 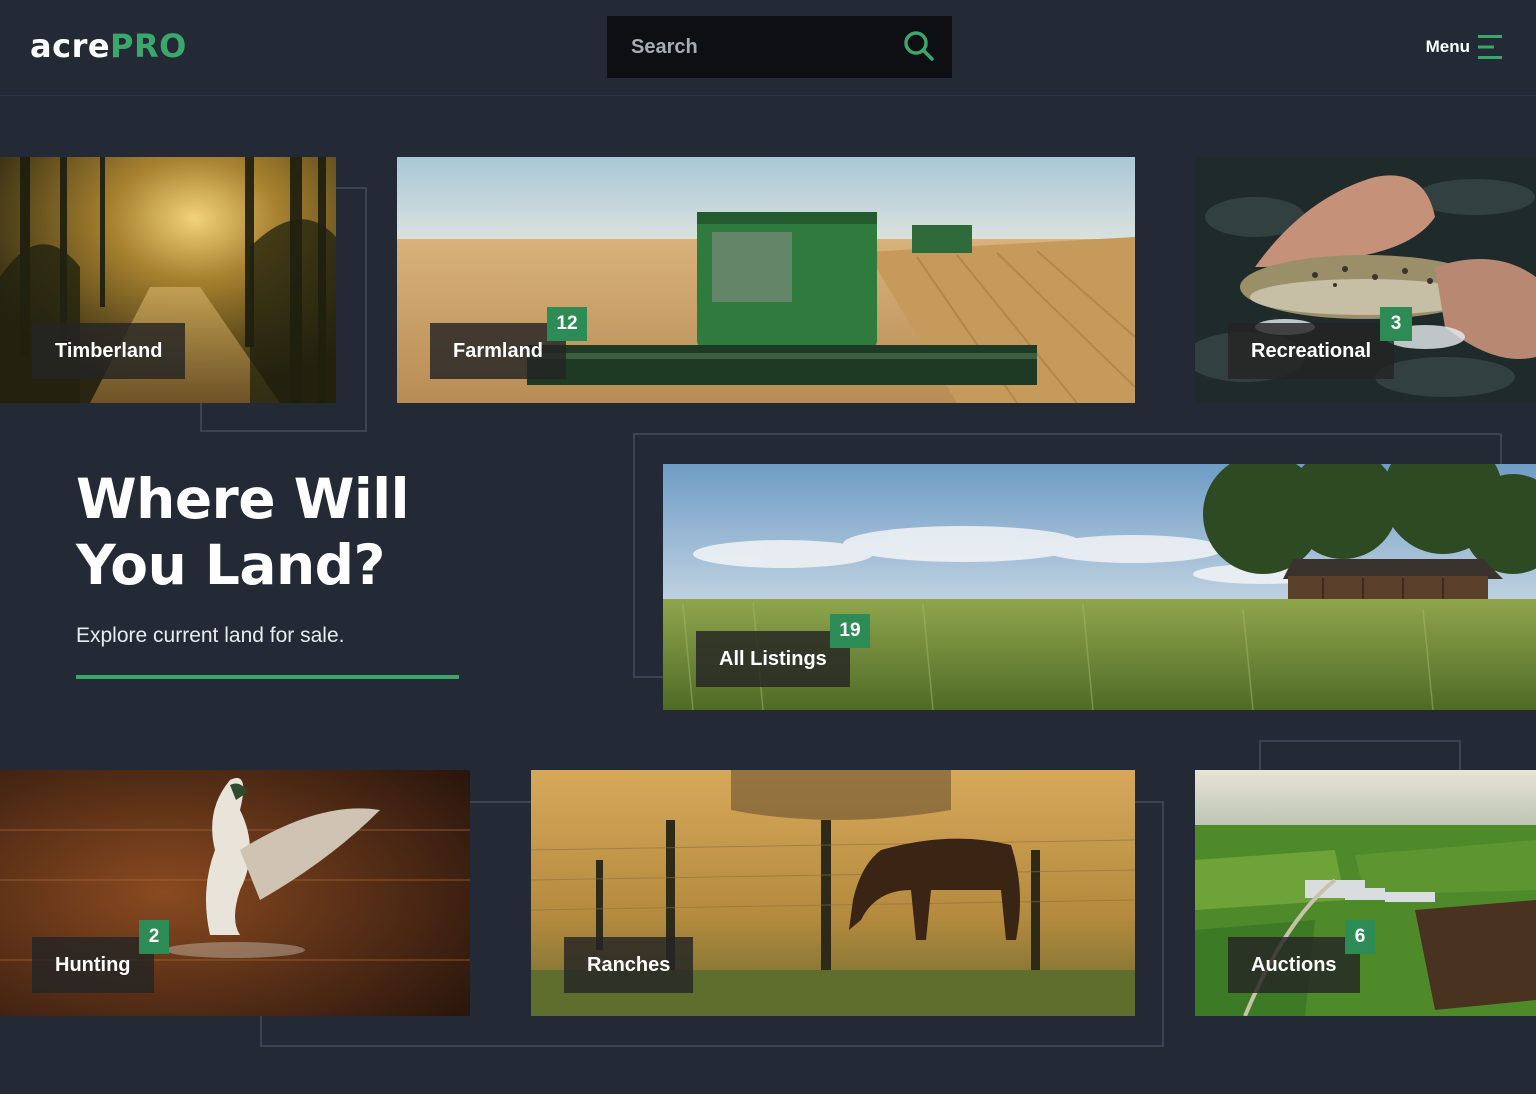 What do you see at coordinates (70, 46) in the screenshot?
I see `logo-text-main: acre` at bounding box center [70, 46].